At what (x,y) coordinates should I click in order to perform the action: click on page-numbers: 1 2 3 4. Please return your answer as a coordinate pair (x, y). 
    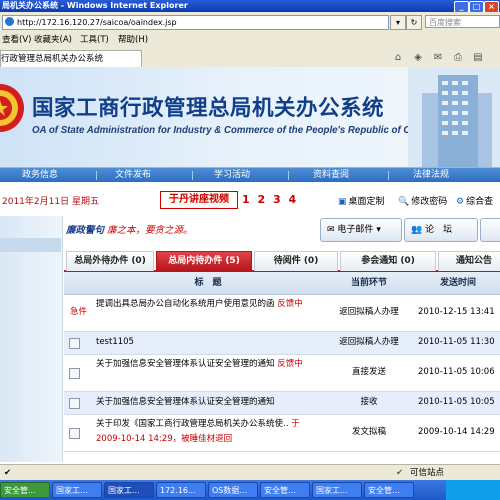
    Looking at the image, I should click on (270, 199).